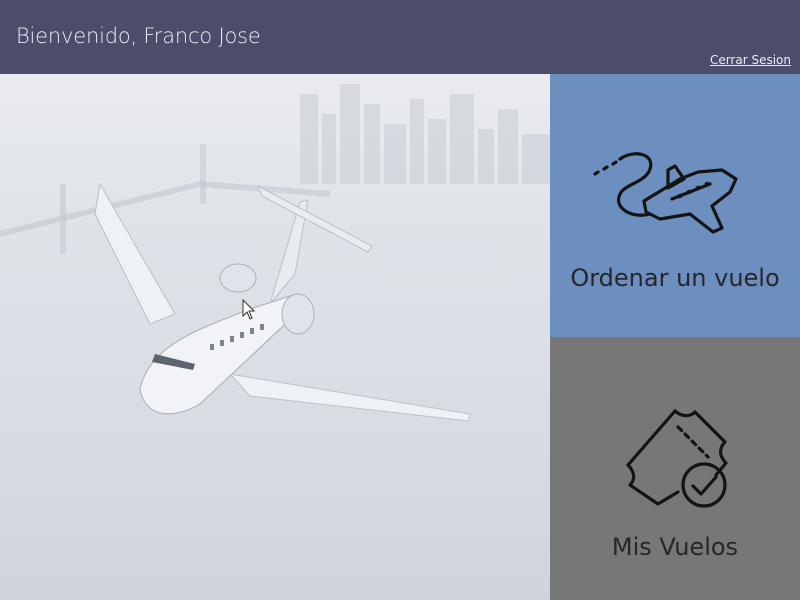 The width and height of the screenshot is (800, 600). What do you see at coordinates (750, 60) in the screenshot?
I see `logout-link: Cerrar Sesion` at bounding box center [750, 60].